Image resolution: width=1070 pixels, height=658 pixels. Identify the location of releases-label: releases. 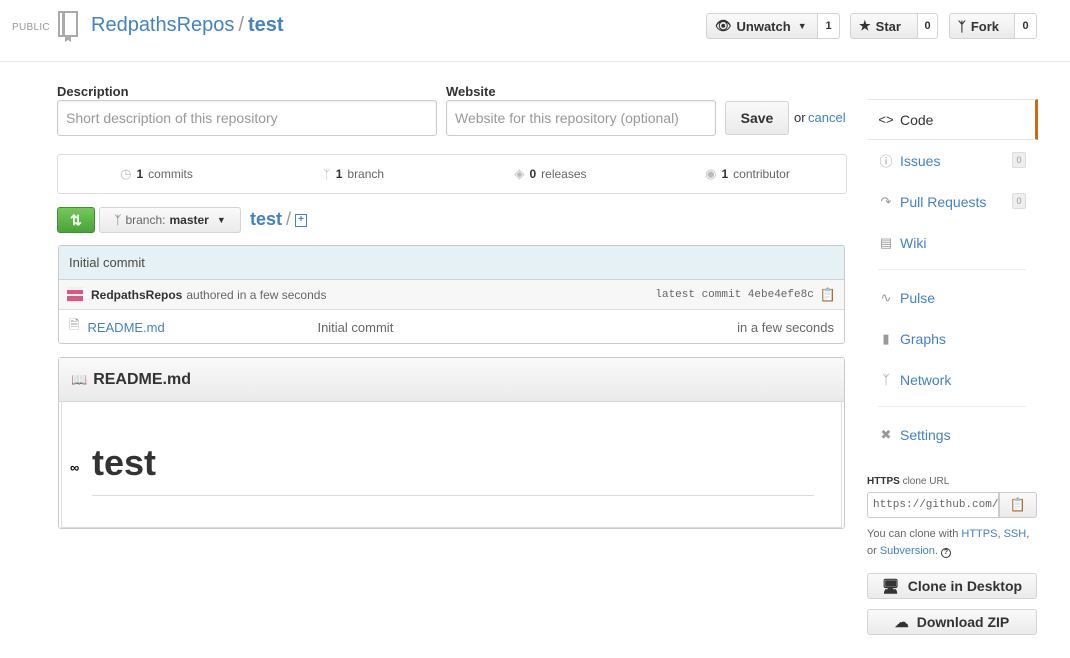
(564, 174).